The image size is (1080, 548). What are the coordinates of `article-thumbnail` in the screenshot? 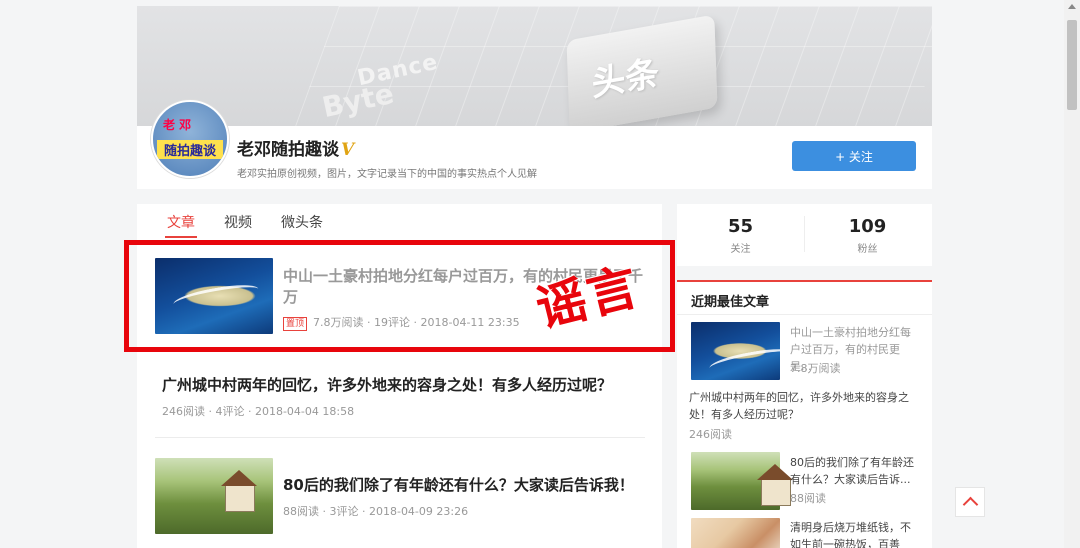 It's located at (214, 496).